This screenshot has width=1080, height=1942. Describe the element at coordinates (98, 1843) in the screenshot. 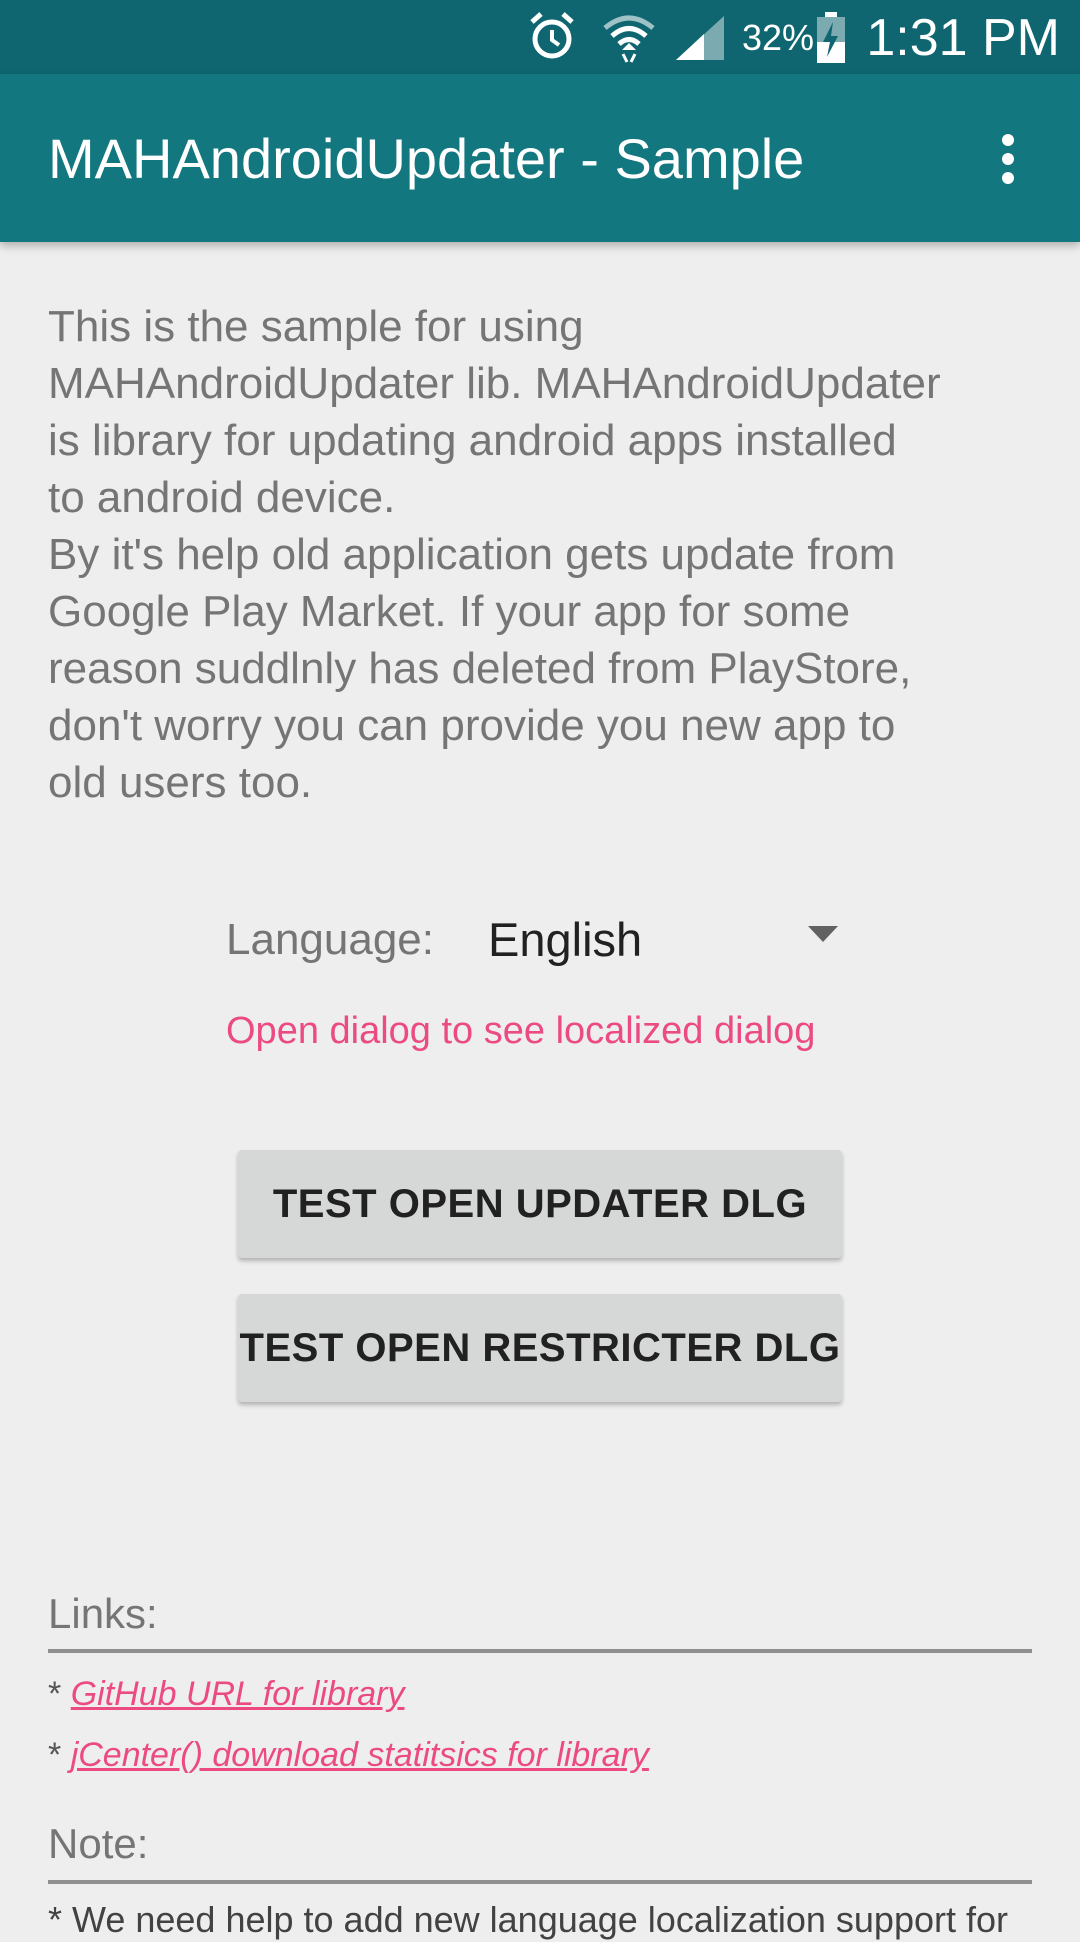

I see `note-heading: Note:` at that location.